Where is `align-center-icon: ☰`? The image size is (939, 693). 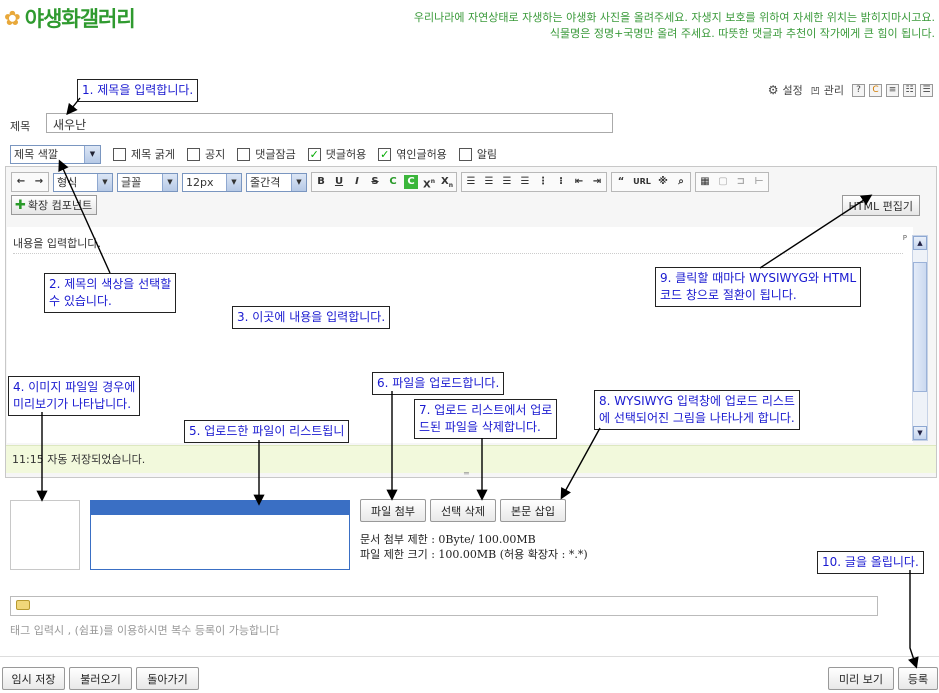
align-center-icon: ☰ is located at coordinates (489, 182).